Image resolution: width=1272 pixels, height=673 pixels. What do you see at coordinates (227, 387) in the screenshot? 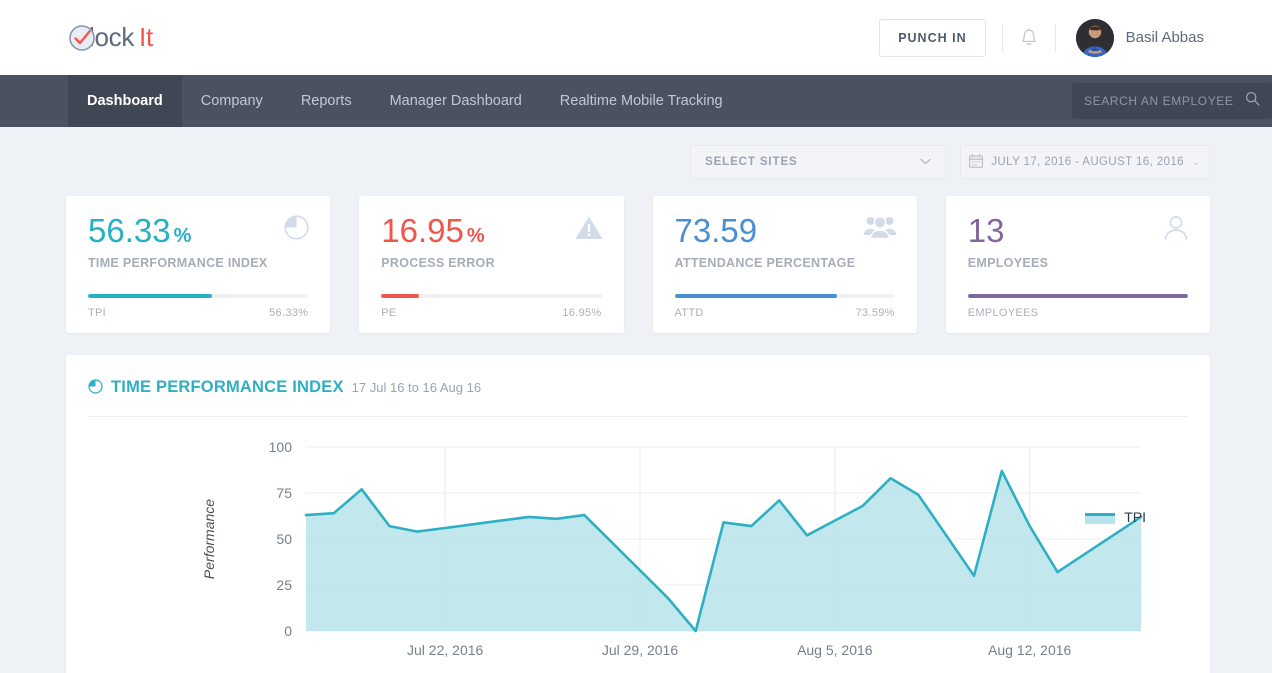
I see `chart-title: TIME PERFORMANCE INDEX` at bounding box center [227, 387].